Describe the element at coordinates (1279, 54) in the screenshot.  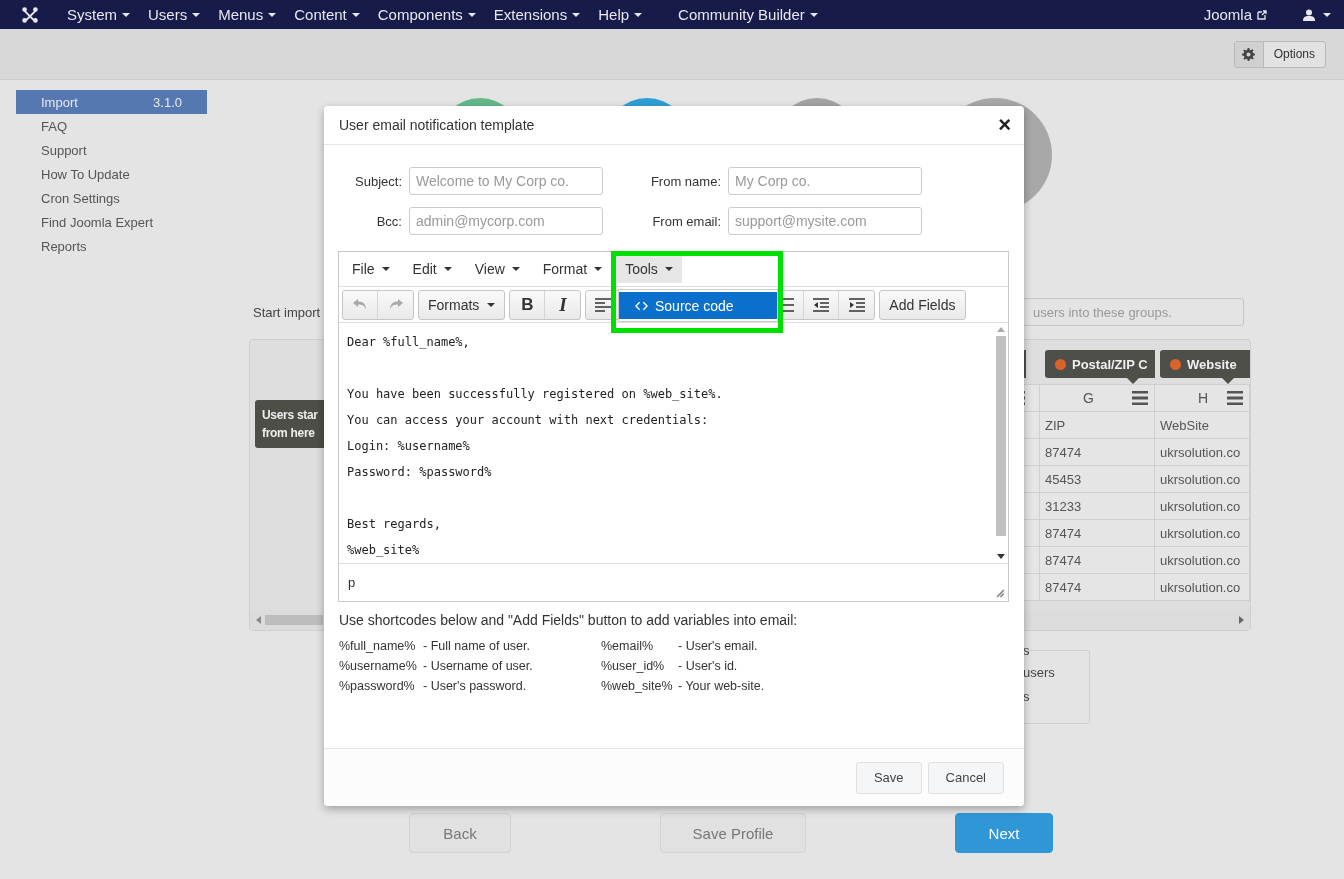
I see `options-button: Options` at that location.